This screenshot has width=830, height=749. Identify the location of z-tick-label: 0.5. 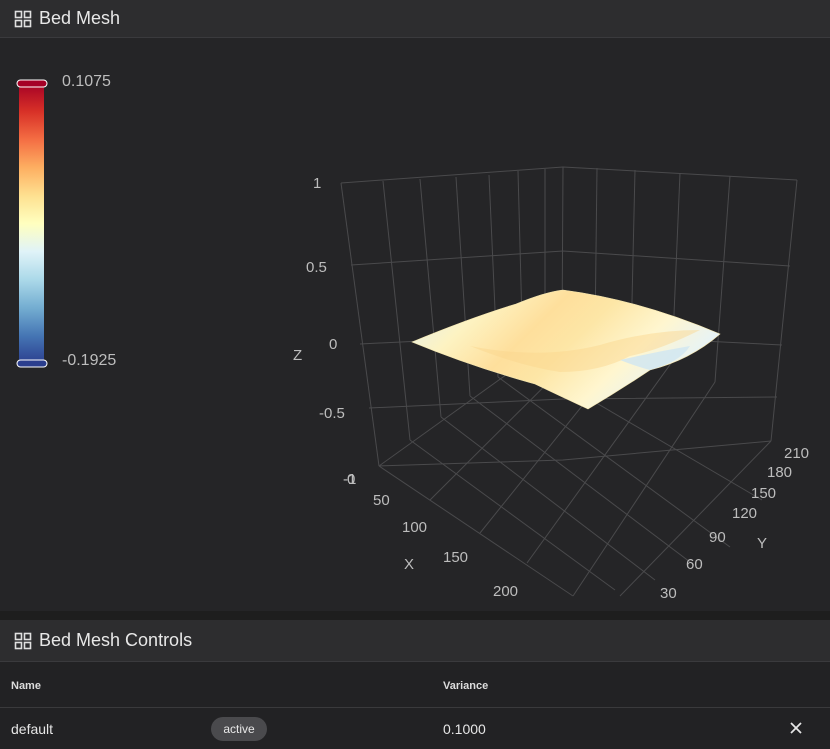
(316, 267).